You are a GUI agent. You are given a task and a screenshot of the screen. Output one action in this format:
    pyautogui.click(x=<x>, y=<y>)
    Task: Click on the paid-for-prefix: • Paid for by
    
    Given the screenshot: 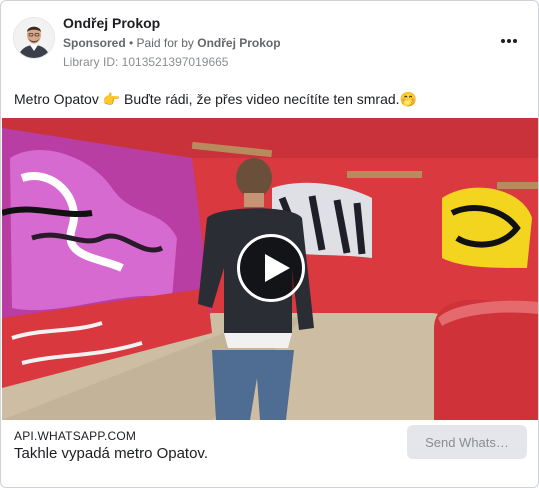 What is the action you would take?
    pyautogui.click(x=161, y=43)
    